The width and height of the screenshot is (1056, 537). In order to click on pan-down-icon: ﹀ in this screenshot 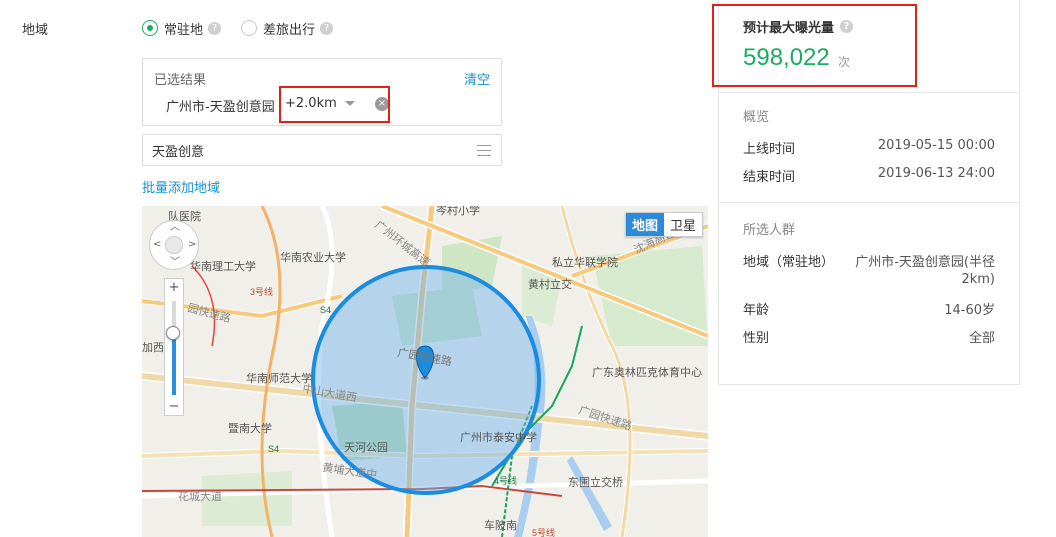, I will do `click(175, 263)`.